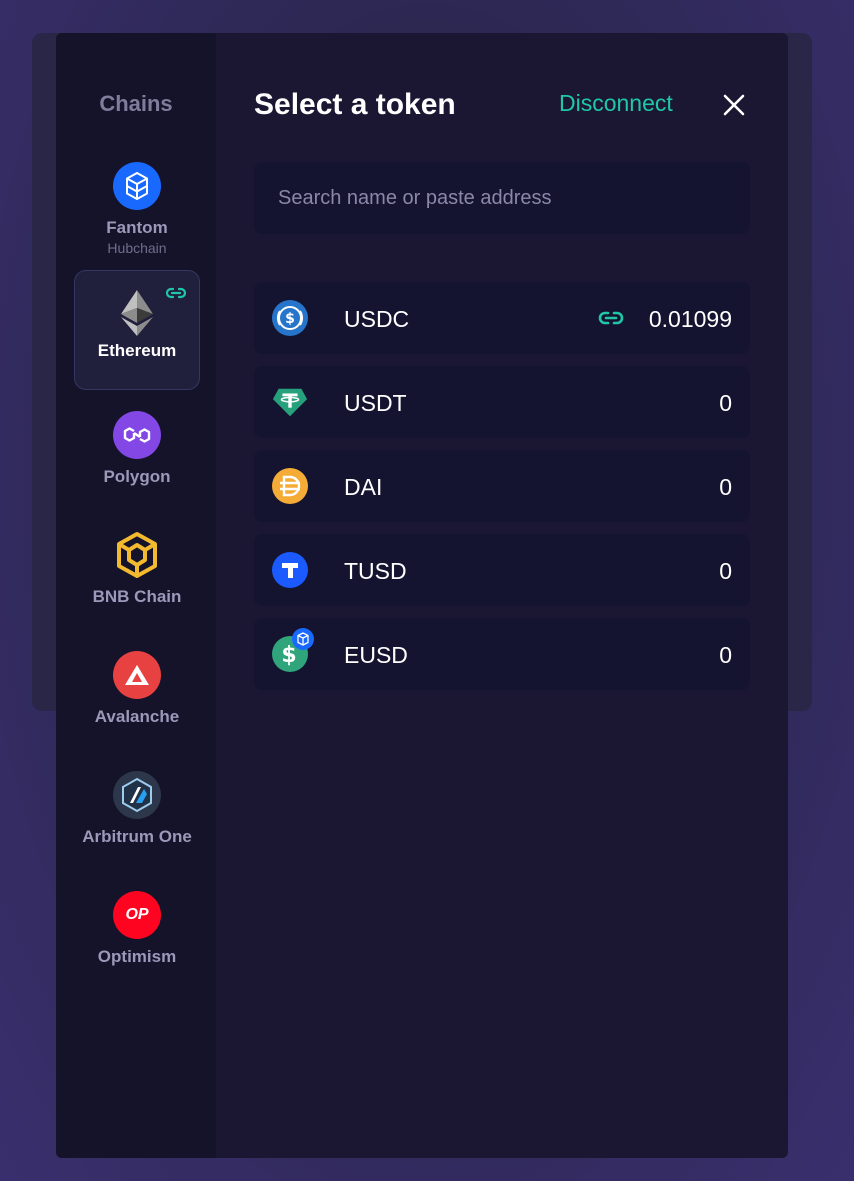 This screenshot has width=854, height=1181. I want to click on token-symbol: DAI, so click(363, 487).